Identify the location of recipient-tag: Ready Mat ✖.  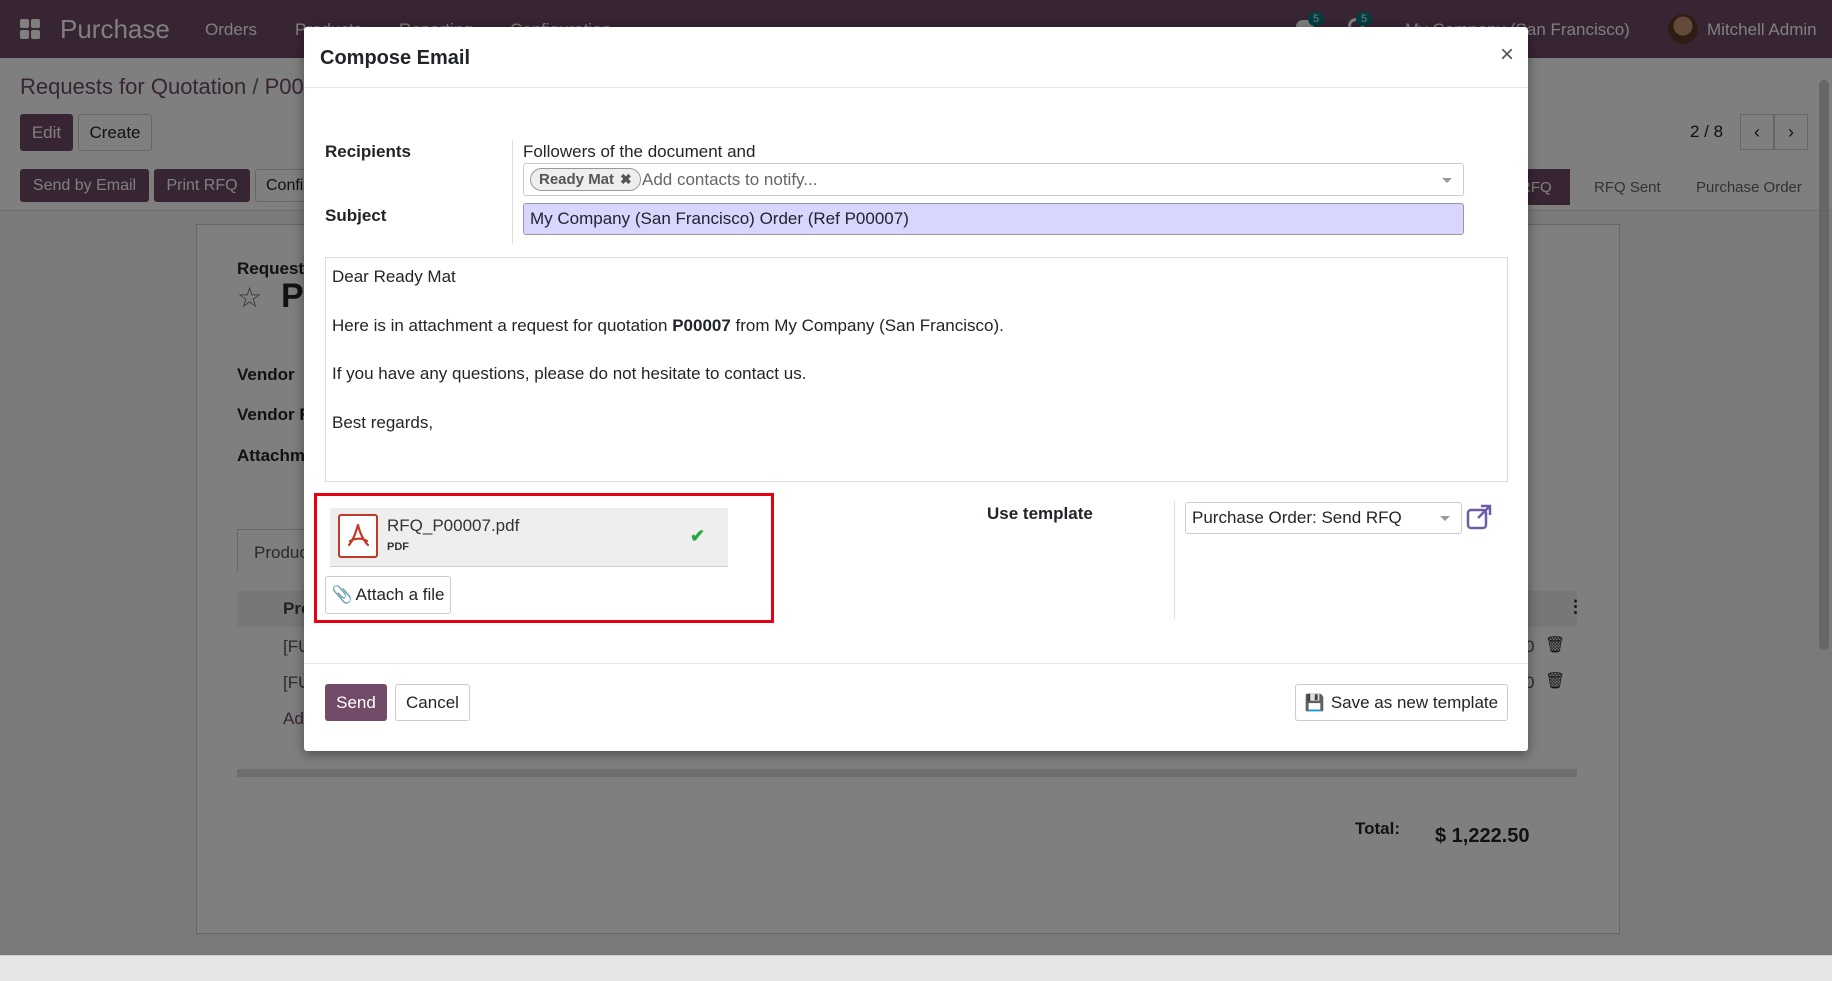
(585, 179).